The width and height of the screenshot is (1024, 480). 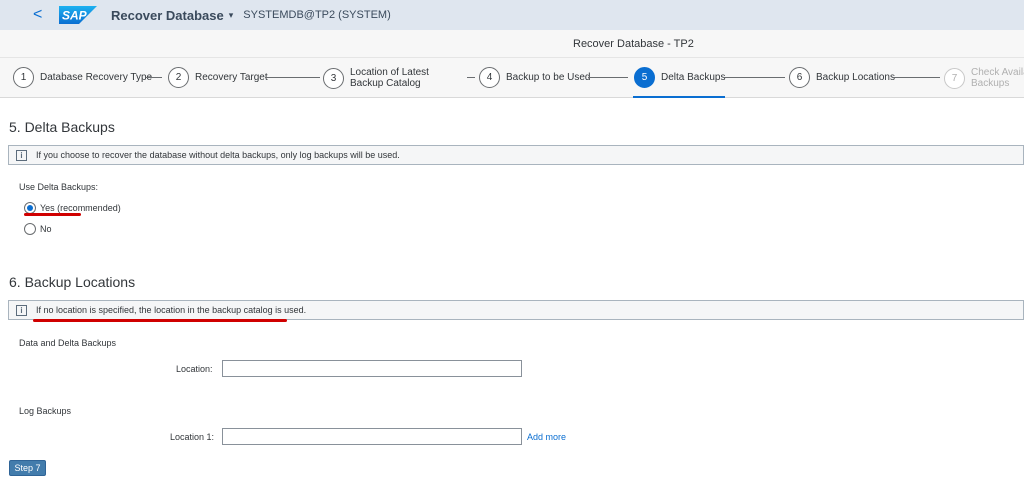 What do you see at coordinates (46, 229) in the screenshot?
I see `radio-label: No` at bounding box center [46, 229].